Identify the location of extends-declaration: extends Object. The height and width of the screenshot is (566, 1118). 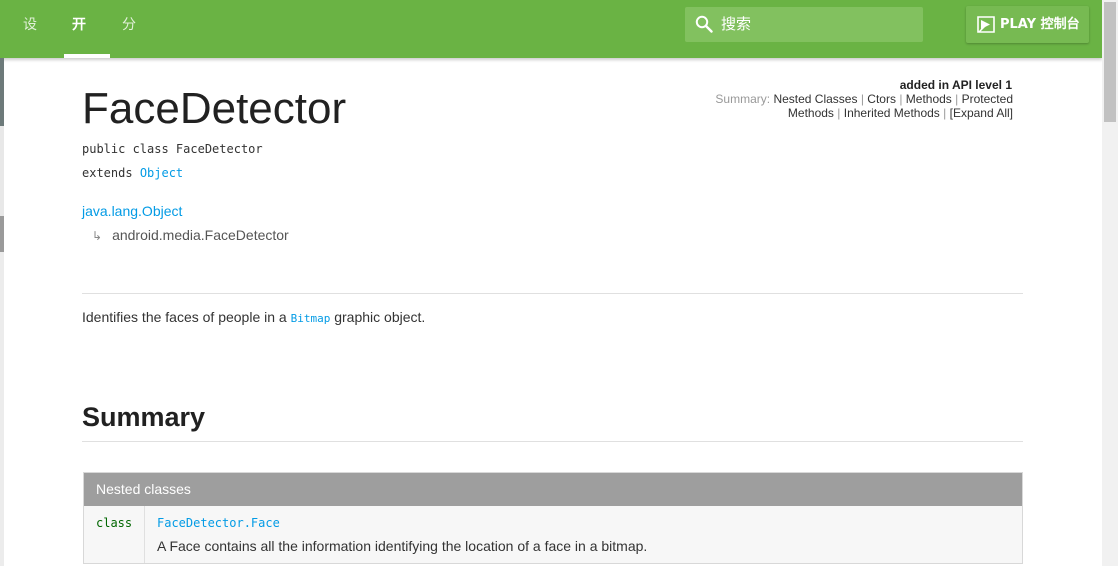
(132, 173).